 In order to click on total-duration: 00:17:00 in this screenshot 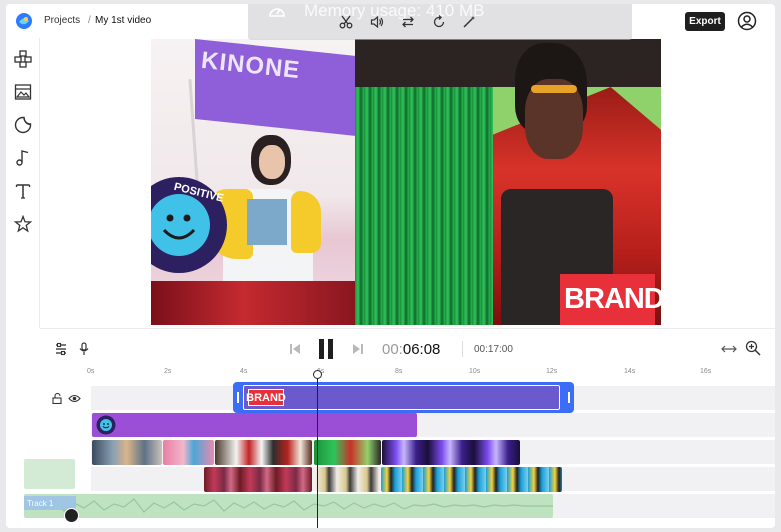, I will do `click(493, 349)`.